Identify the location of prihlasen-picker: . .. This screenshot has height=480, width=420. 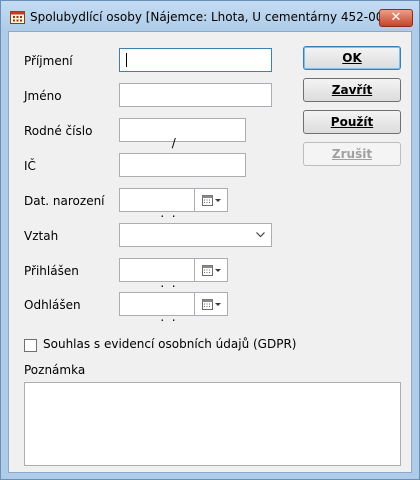
(174, 274).